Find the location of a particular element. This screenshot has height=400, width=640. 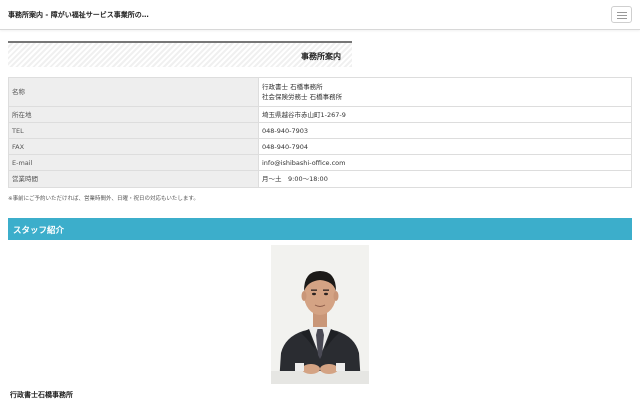

office-name-line: 行政書士 石橋事務所 is located at coordinates (292, 87).